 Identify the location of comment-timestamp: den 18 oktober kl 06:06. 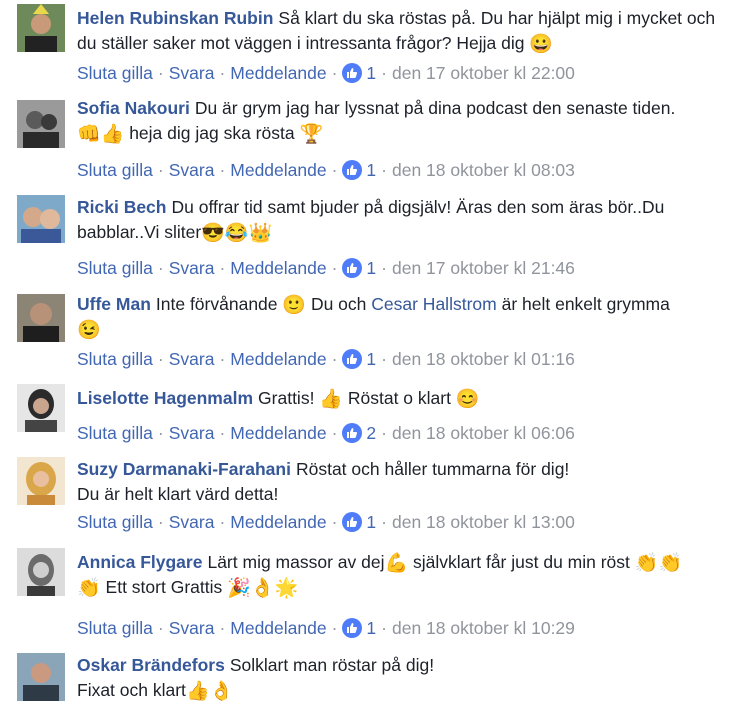
(483, 433).